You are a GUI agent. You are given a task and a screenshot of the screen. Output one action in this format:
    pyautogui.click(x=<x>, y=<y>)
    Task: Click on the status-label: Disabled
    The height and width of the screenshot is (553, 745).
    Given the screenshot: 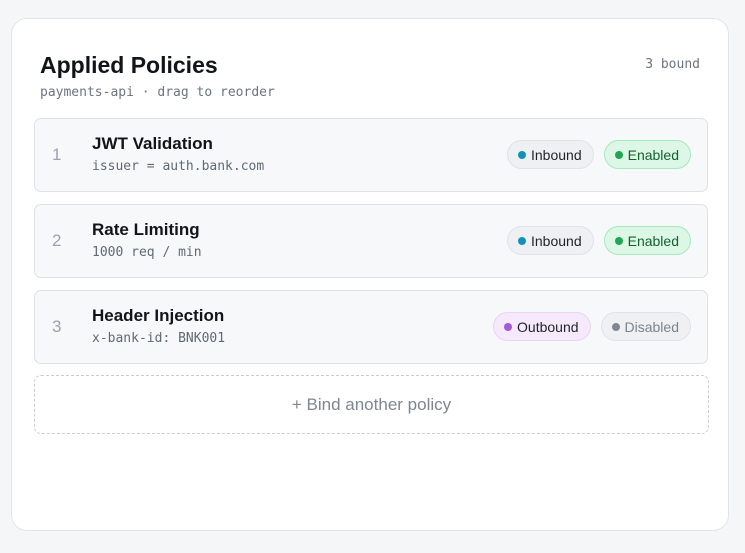 What is the action you would take?
    pyautogui.click(x=651, y=326)
    